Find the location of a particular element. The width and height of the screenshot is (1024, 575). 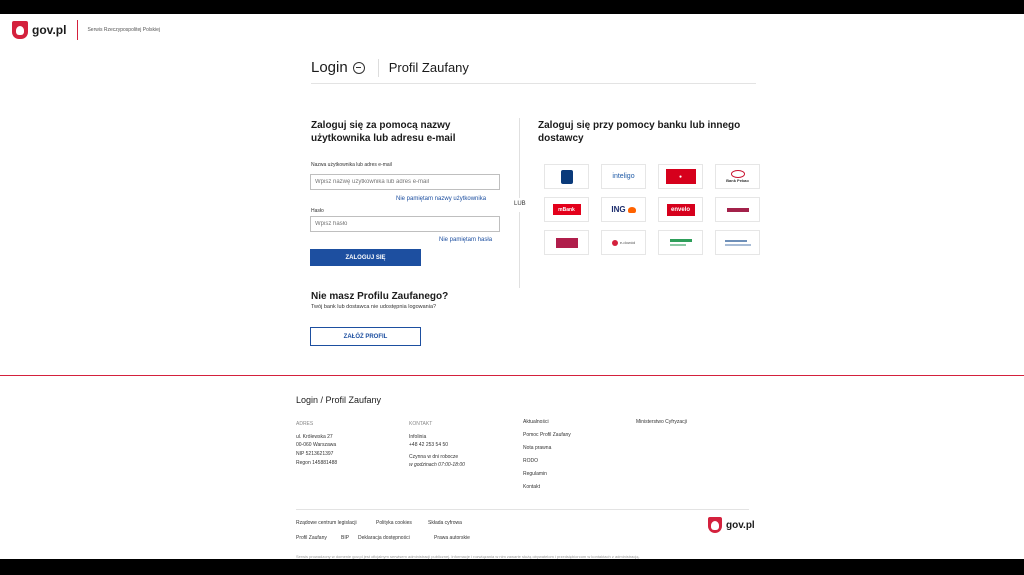

footer-bottom-link: Deklaracja dostępności is located at coordinates (384, 538).